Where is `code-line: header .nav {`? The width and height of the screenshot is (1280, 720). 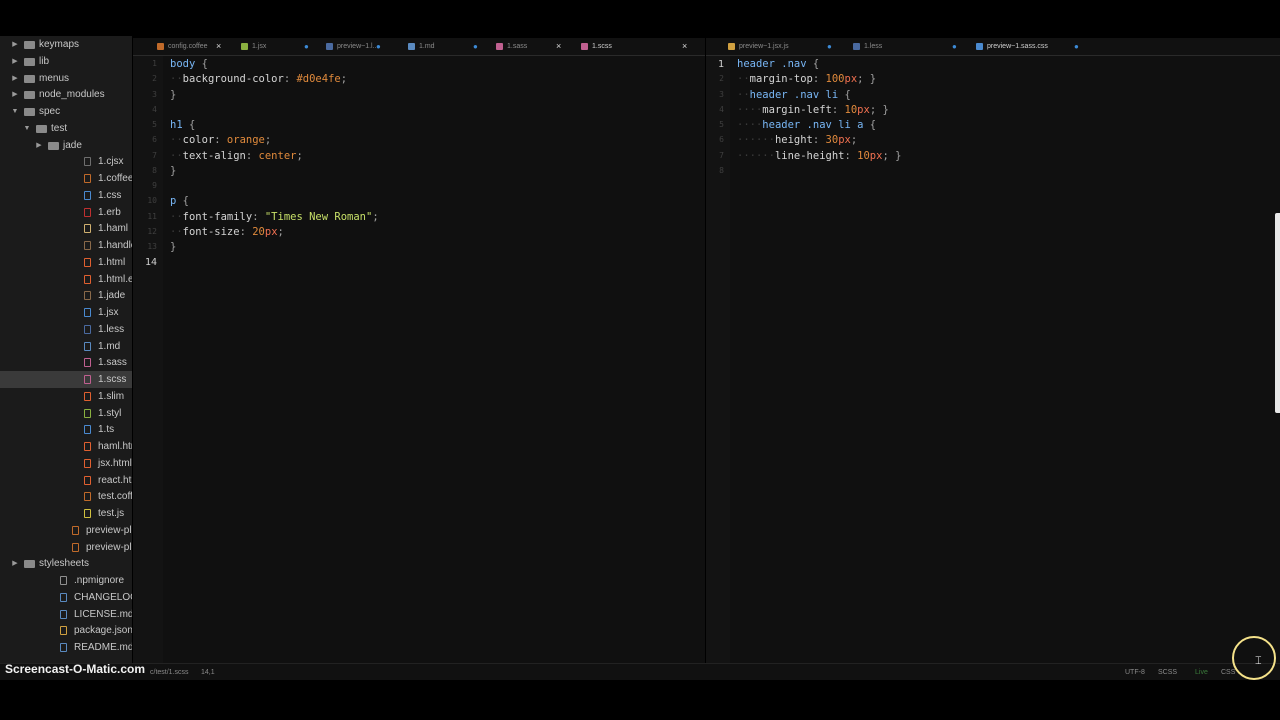 code-line: header .nav { is located at coordinates (778, 64).